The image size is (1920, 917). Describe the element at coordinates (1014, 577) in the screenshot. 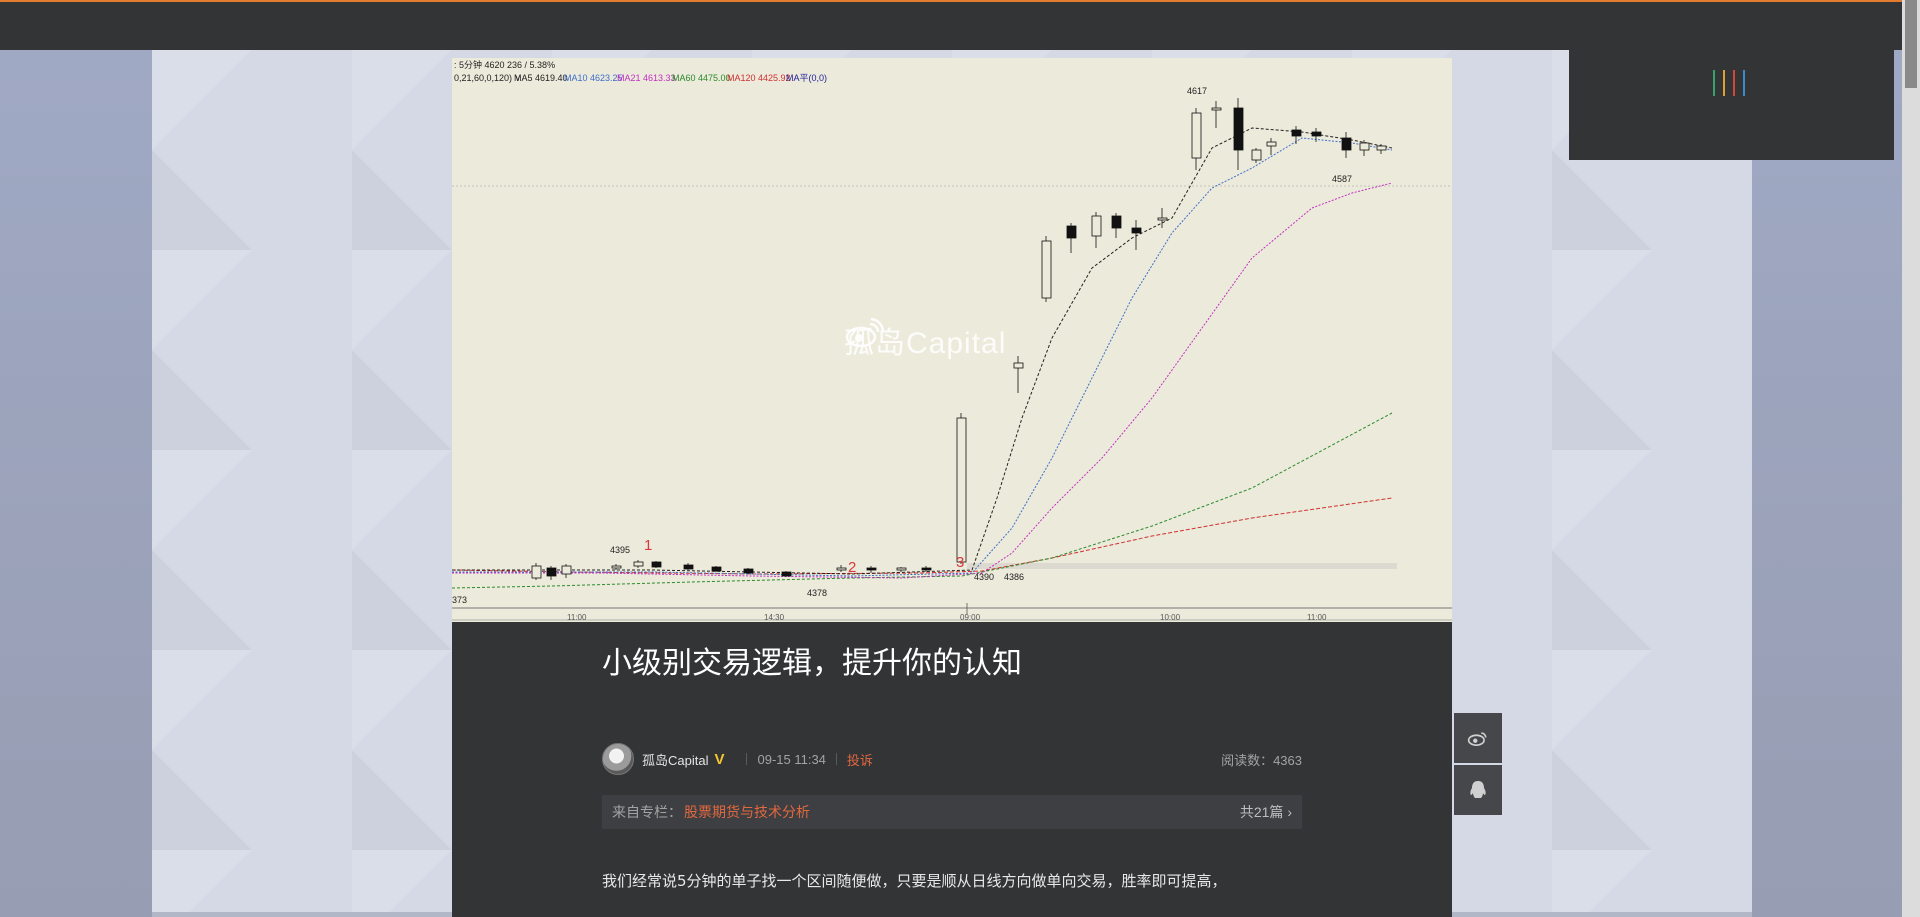

I see `price-label: 4386` at that location.